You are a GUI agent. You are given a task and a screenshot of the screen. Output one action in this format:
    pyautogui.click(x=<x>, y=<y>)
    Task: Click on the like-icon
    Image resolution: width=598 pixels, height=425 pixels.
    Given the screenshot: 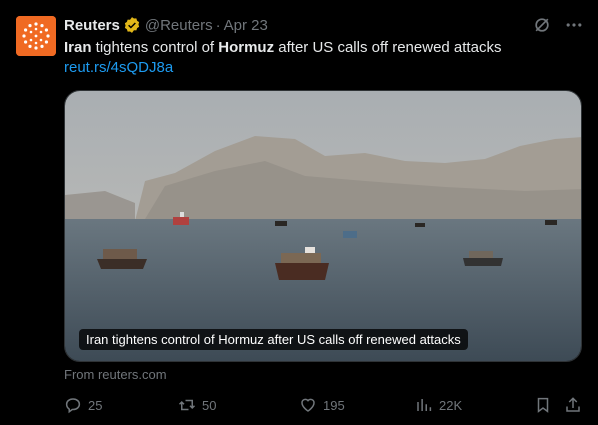 What is the action you would take?
    pyautogui.click(x=308, y=405)
    